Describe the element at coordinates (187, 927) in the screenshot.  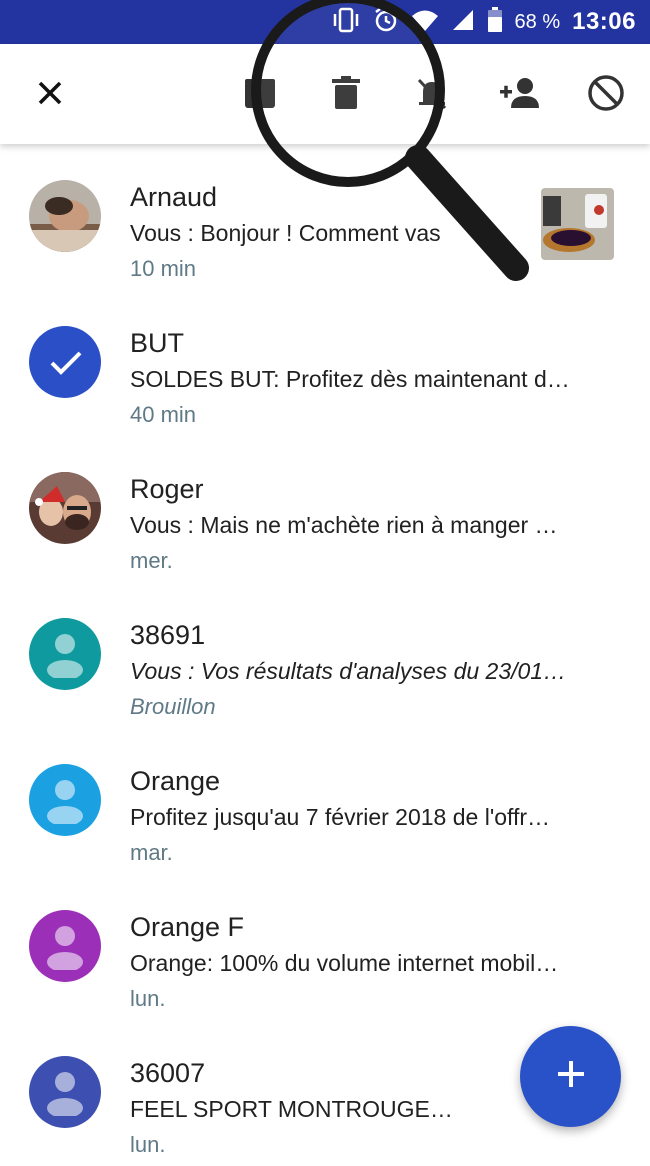
I see `contact-name: Orange F` at that location.